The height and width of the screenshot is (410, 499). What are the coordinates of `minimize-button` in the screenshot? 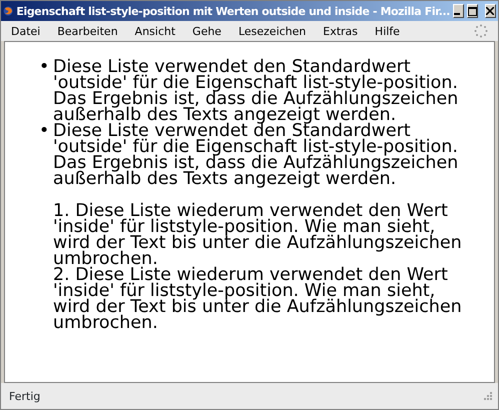 It's located at (458, 11).